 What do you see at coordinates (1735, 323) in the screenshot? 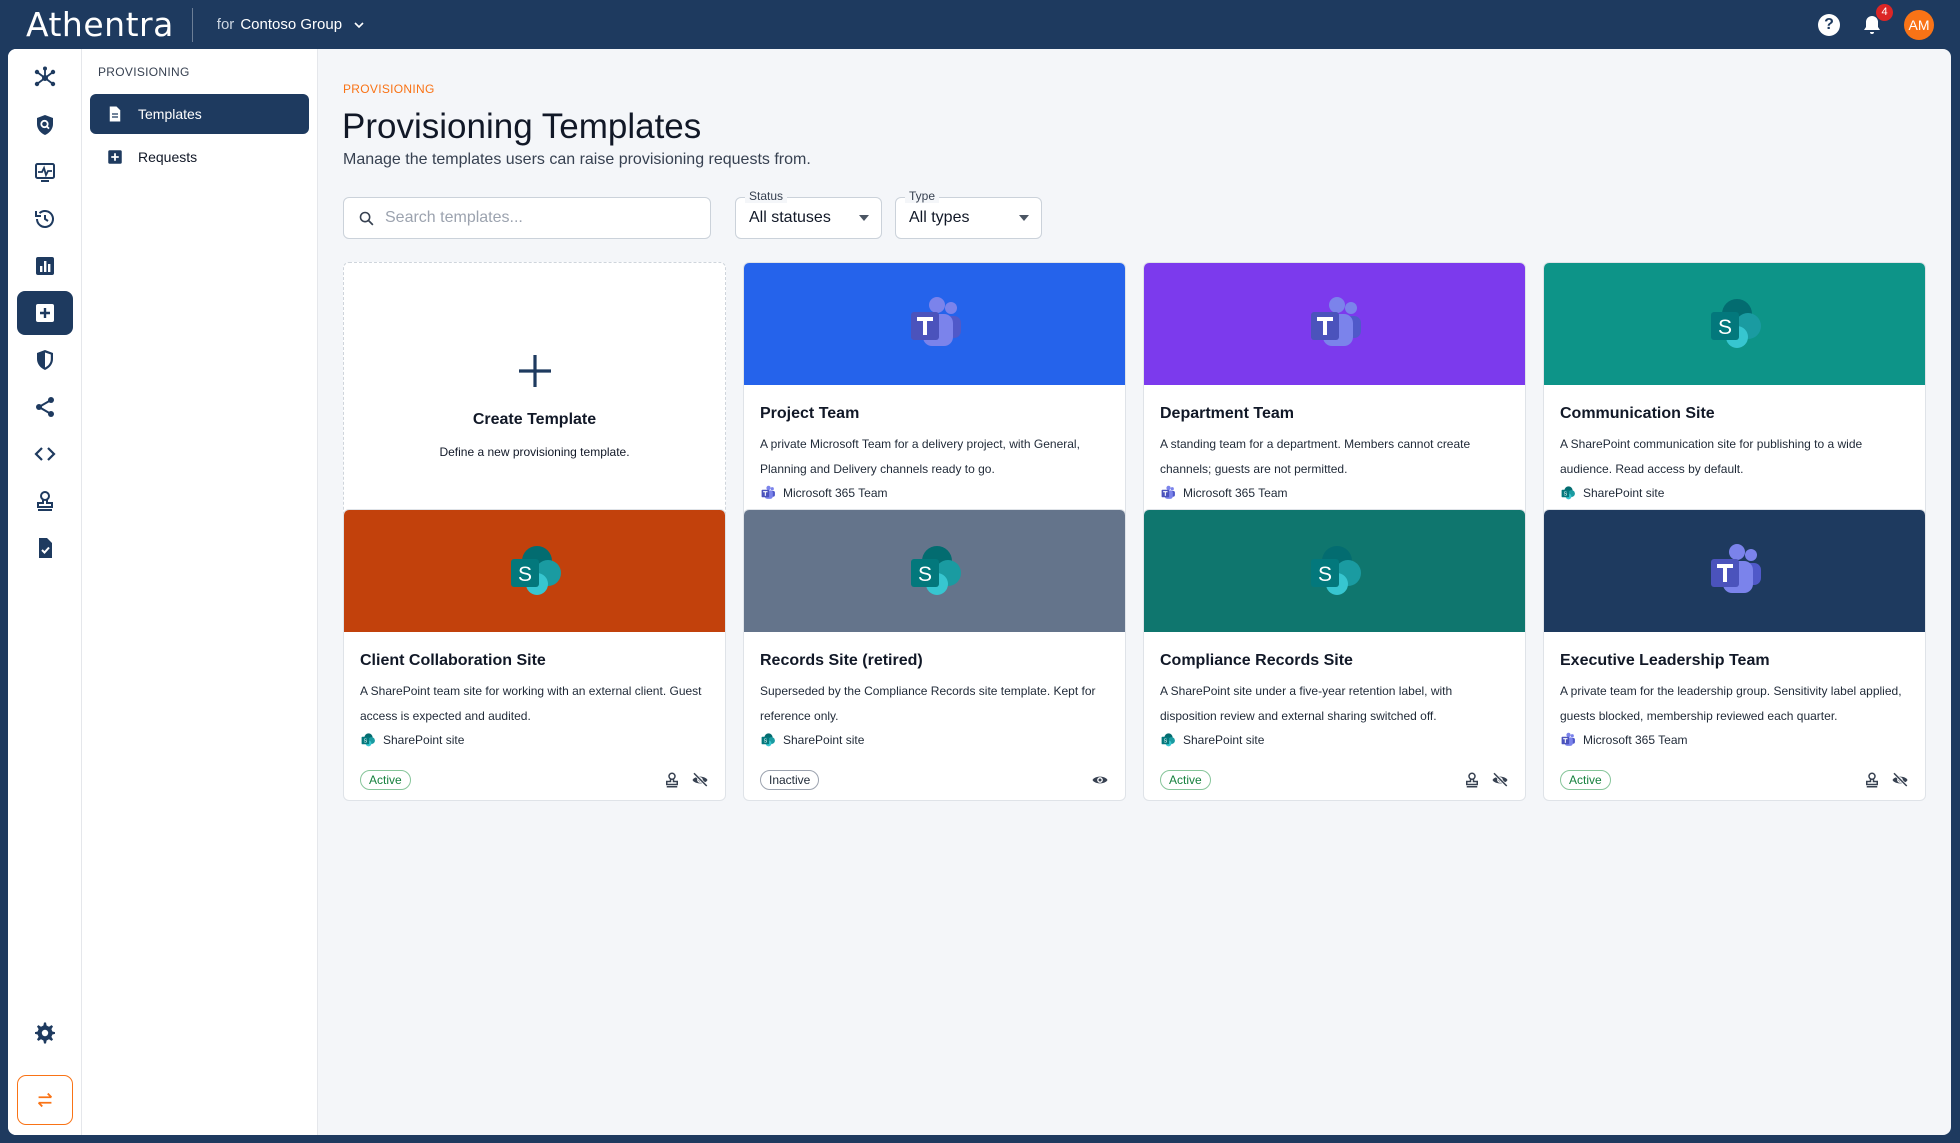
I see `sharepoint-logo-icon: S` at bounding box center [1735, 323].